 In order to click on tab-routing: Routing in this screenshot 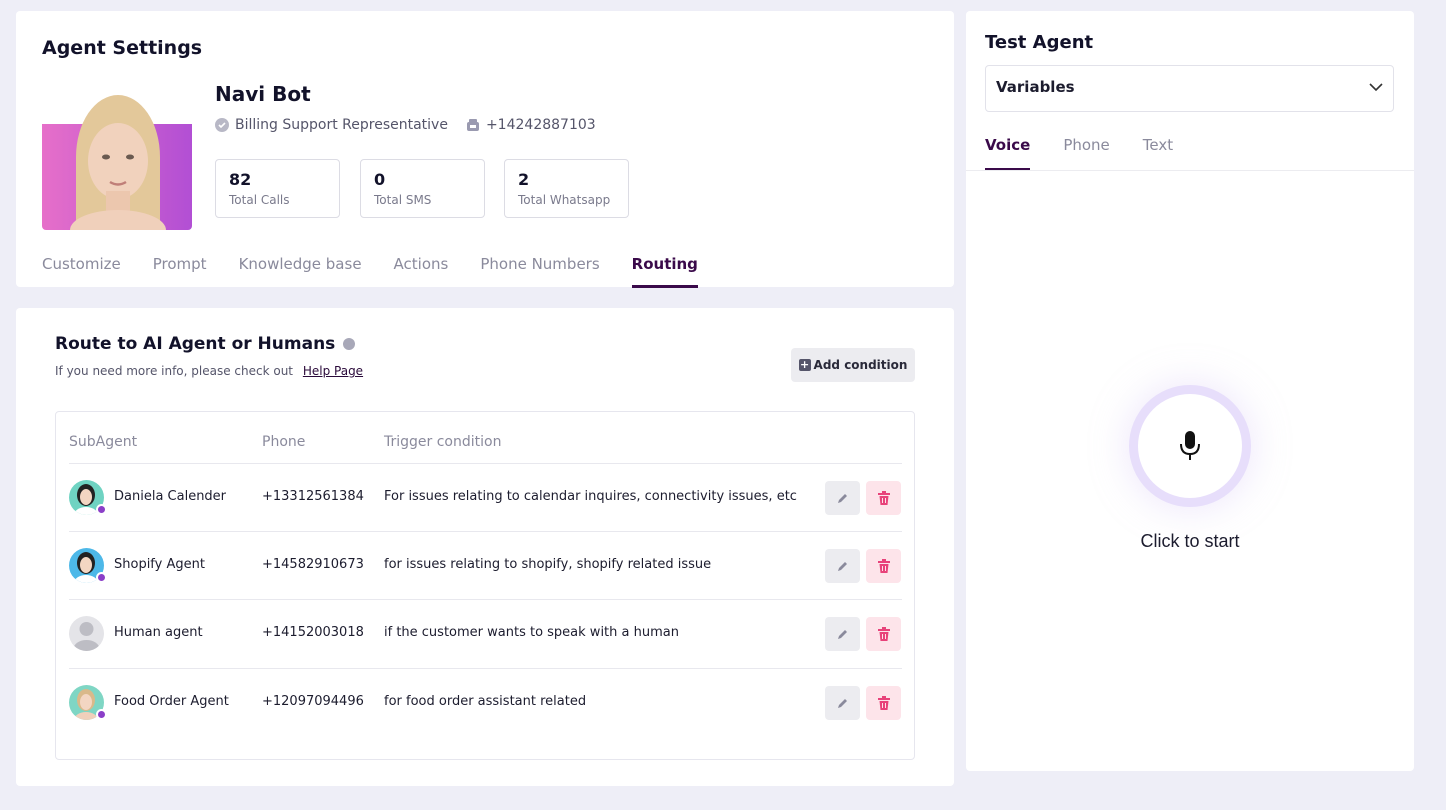, I will do `click(665, 271)`.